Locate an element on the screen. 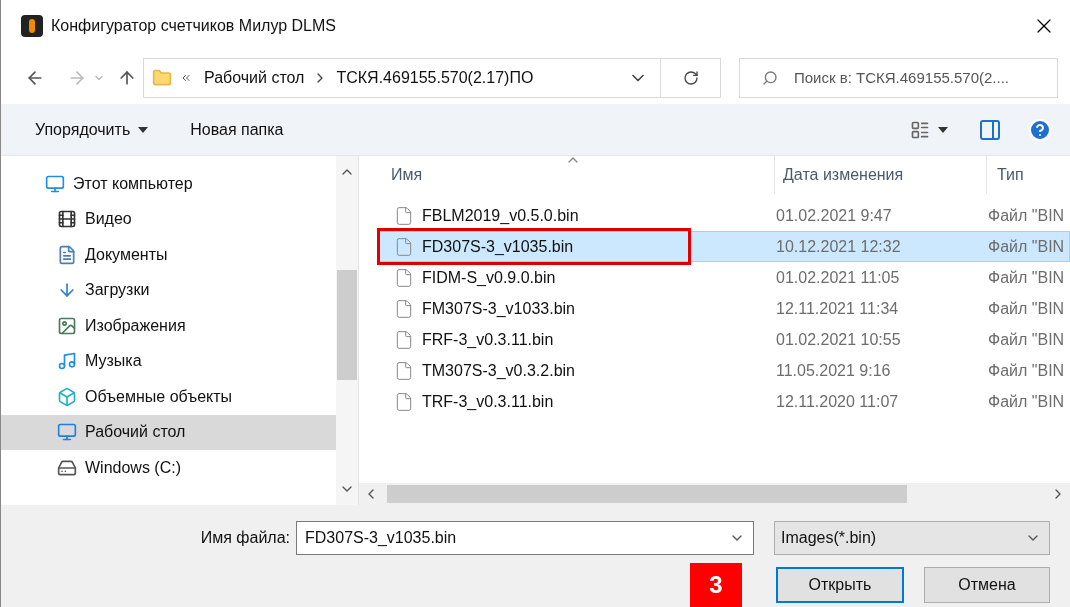 The height and width of the screenshot is (607, 1070). file-name: TM307S-3_v0.3.2.bin is located at coordinates (498, 370).